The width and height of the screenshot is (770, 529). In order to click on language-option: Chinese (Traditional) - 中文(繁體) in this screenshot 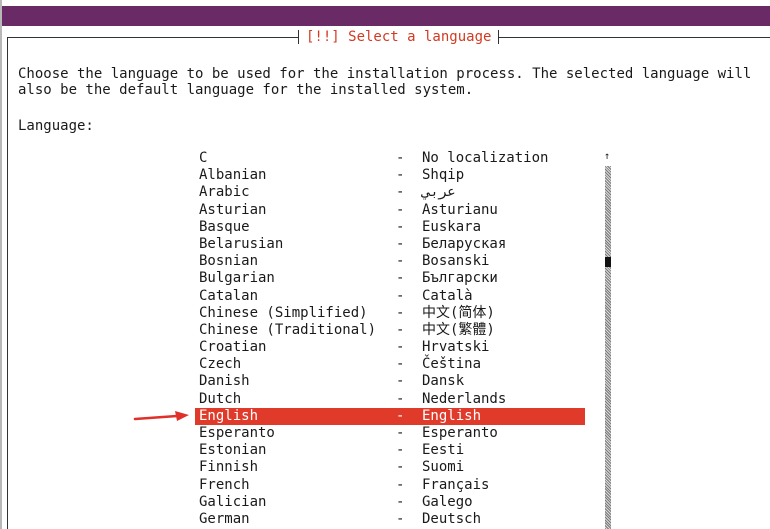, I will do `click(390, 330)`.